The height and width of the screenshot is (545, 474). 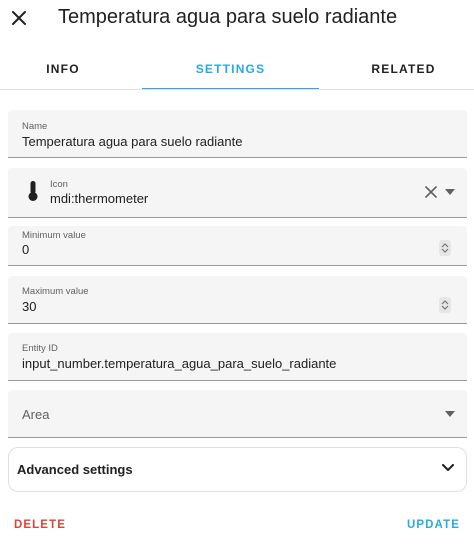 What do you see at coordinates (237, 246) in the screenshot?
I see `minimum-value-field: Minimum value 0` at bounding box center [237, 246].